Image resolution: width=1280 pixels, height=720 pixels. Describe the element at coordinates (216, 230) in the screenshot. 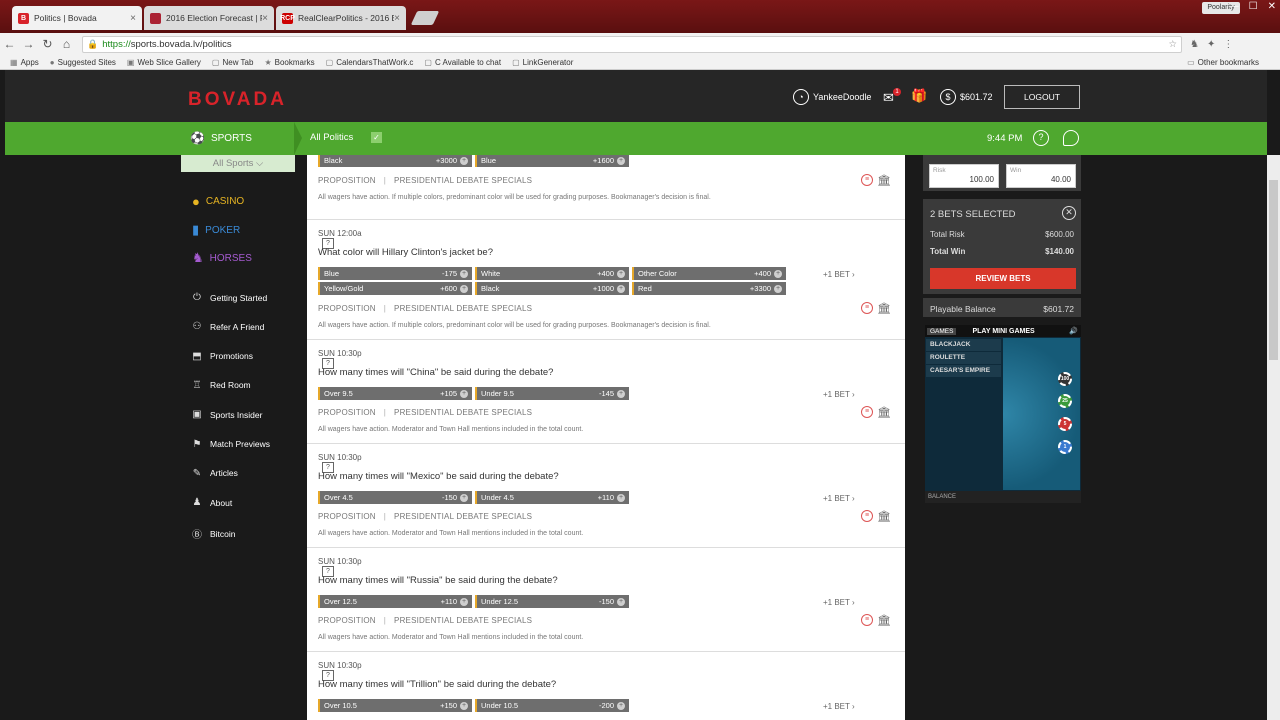

I see `brand-link-poker: ▮ POKER` at that location.